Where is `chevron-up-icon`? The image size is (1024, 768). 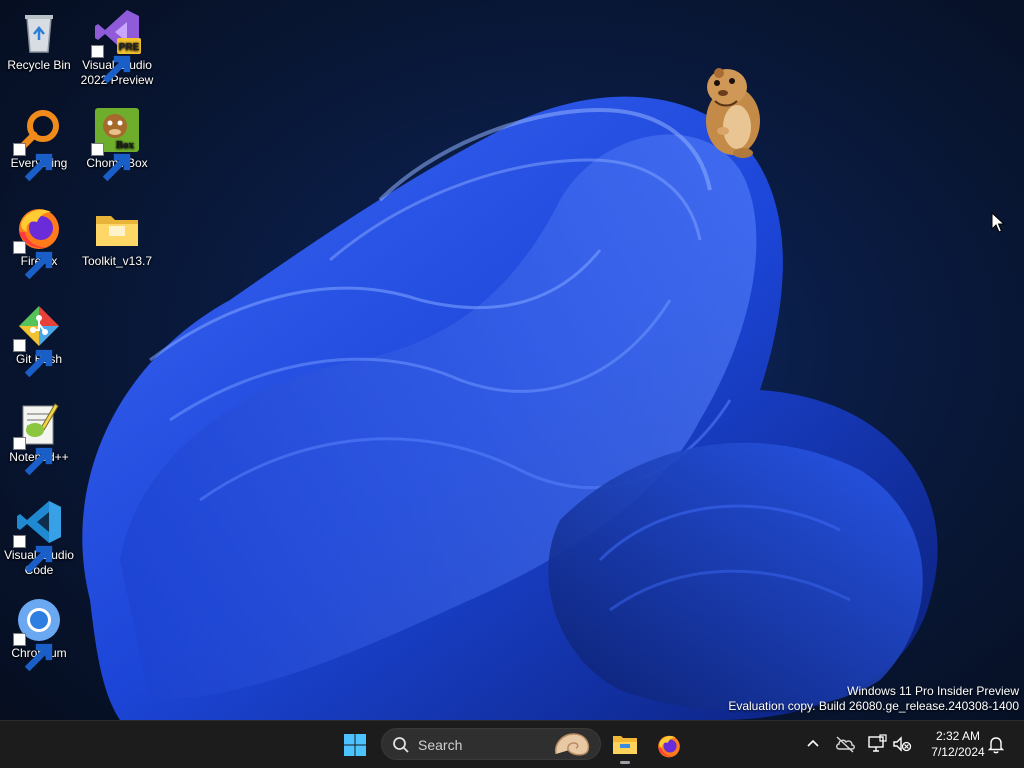
chevron-up-icon is located at coordinates (813, 743).